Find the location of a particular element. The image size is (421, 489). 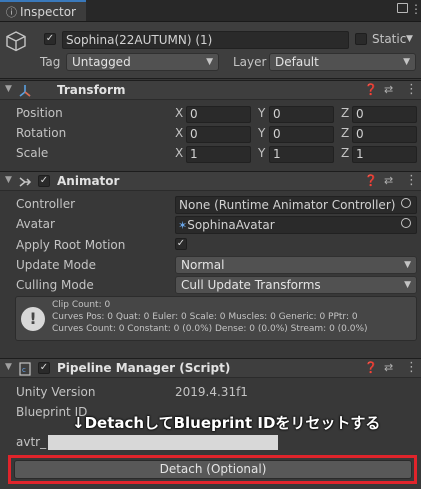

layer-label: Layer is located at coordinates (250, 62).